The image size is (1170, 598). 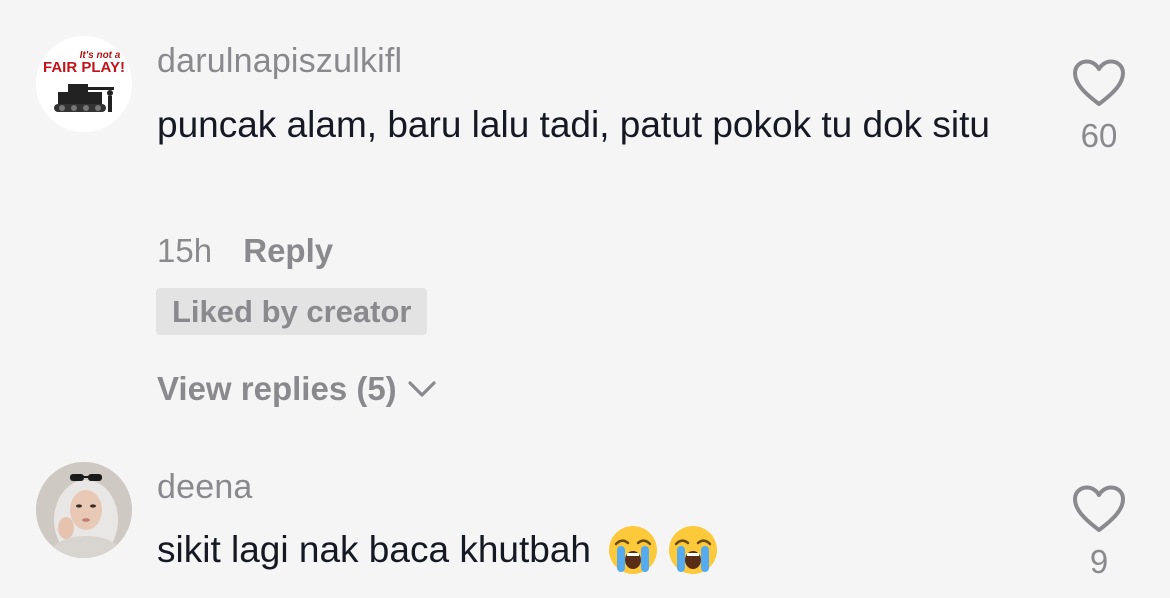 I want to click on avatar, so click(x=84, y=510).